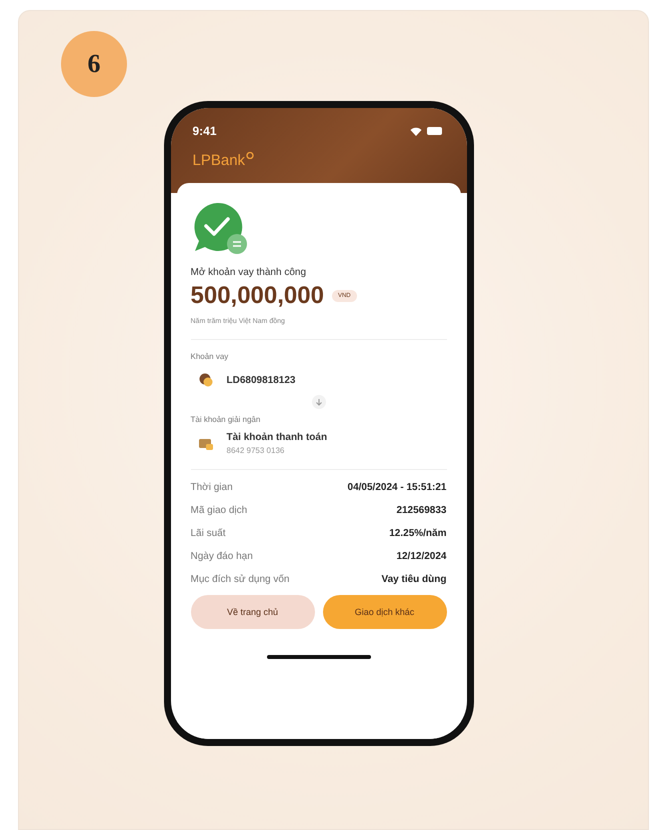 The height and width of the screenshot is (830, 657). Describe the element at coordinates (240, 579) in the screenshot. I see `detail-label: Mục đích sử dụng vốn` at that location.